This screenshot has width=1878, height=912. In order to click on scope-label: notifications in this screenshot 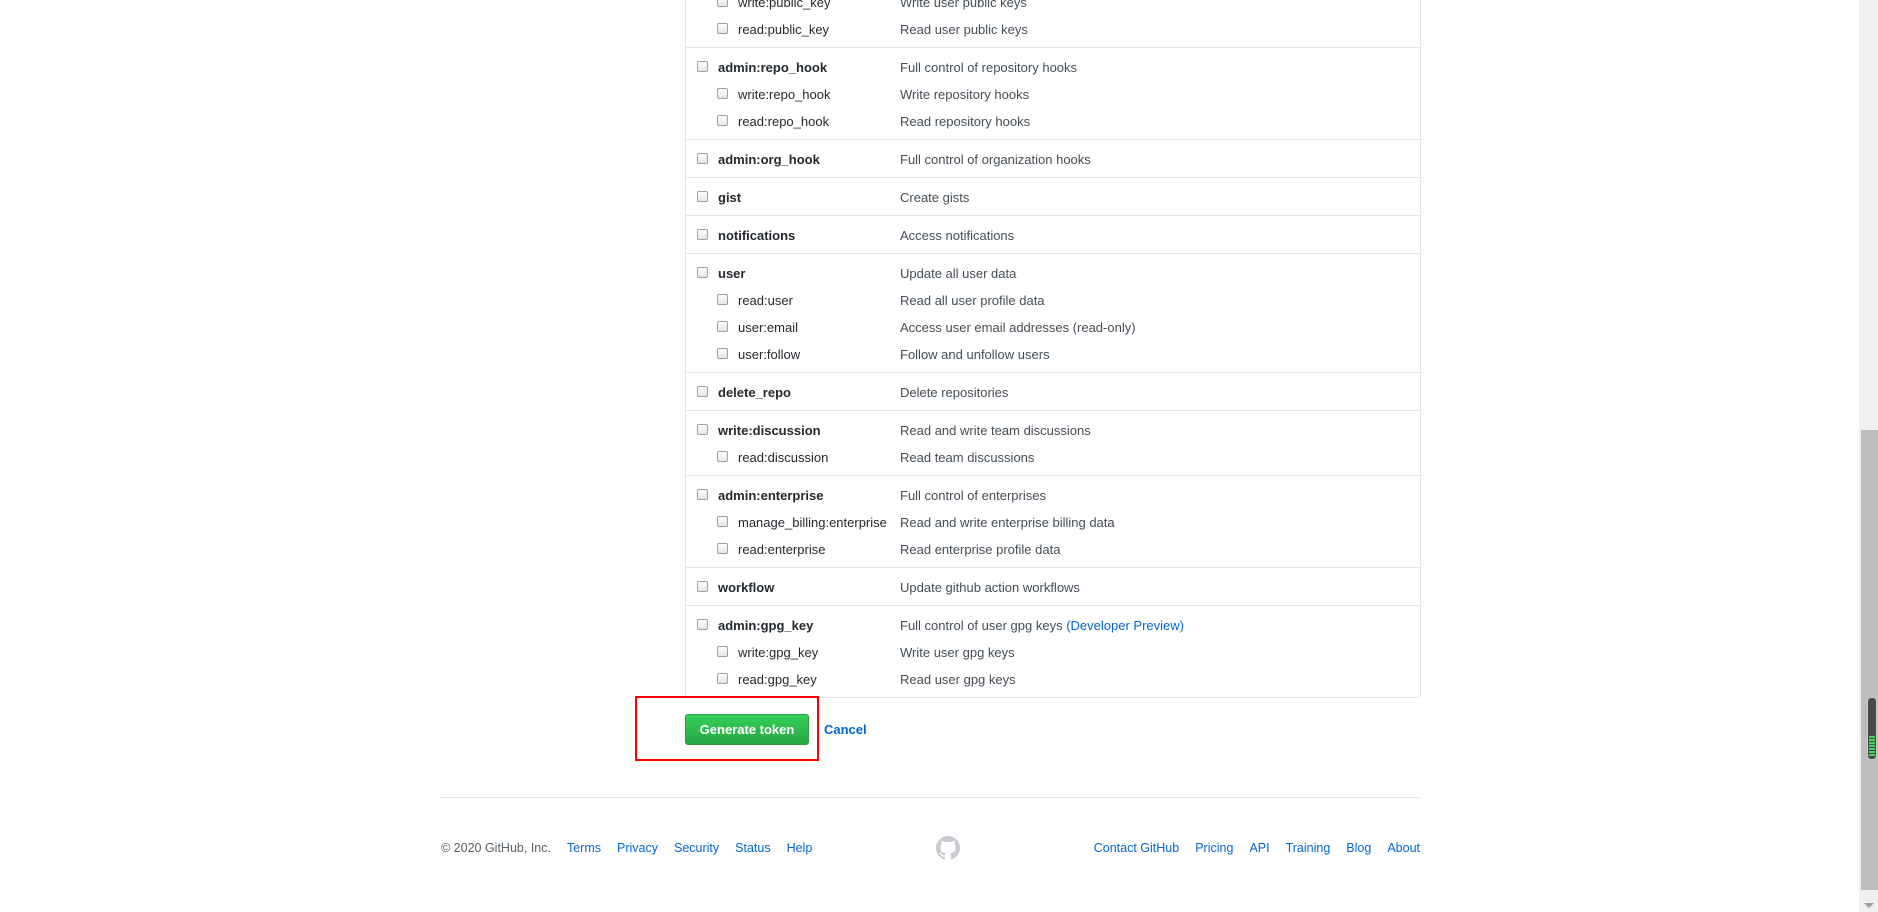, I will do `click(756, 235)`.